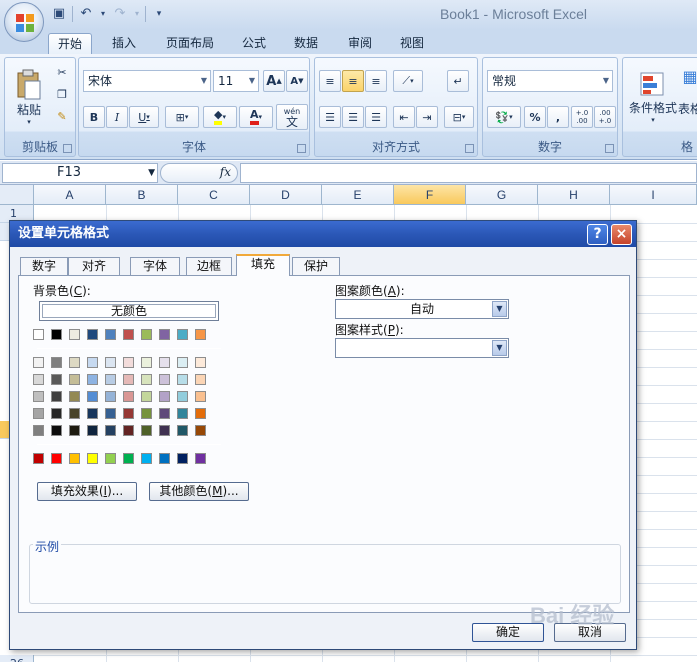 Image resolution: width=697 pixels, height=662 pixels. Describe the element at coordinates (353, 81) in the screenshot. I see `align-middle-icon: ≡` at that location.